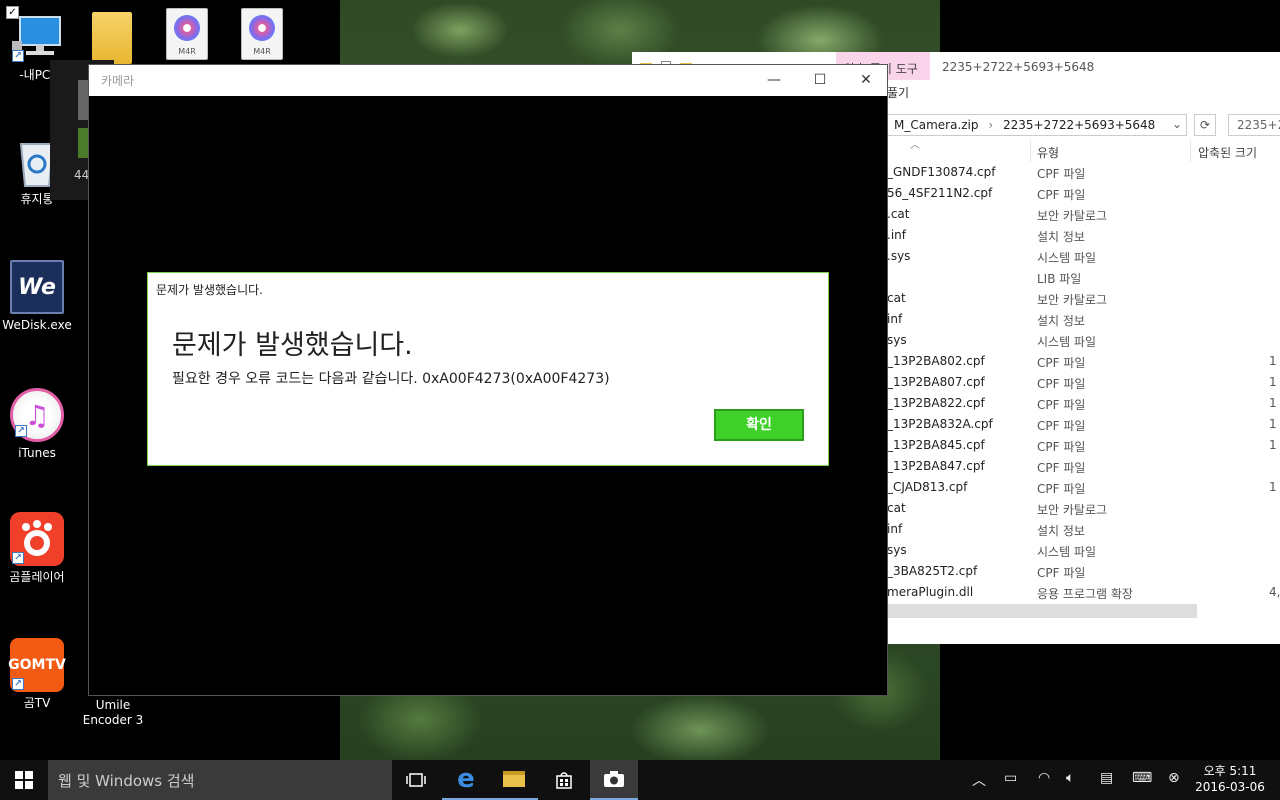 This screenshot has height=800, width=1280. I want to click on explorer-window-title: 2235+2722+5693+5648, so click(1018, 67).